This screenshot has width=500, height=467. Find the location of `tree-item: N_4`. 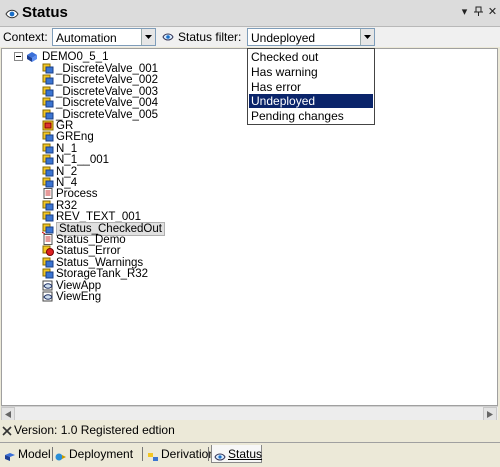

tree-item: N_4 is located at coordinates (142, 183).